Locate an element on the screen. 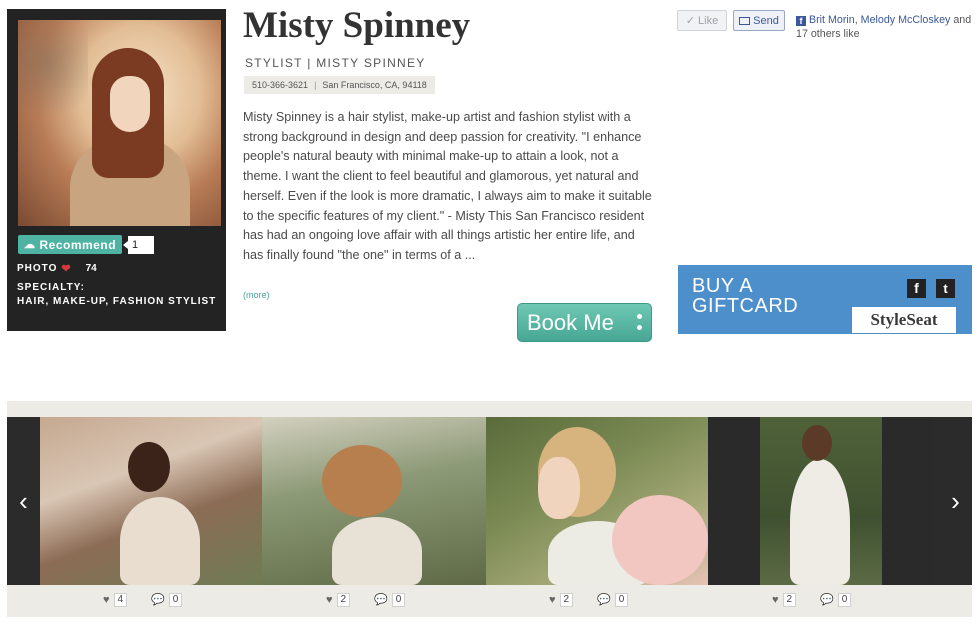  specialty-label: SPECIALTY: is located at coordinates (51, 287).